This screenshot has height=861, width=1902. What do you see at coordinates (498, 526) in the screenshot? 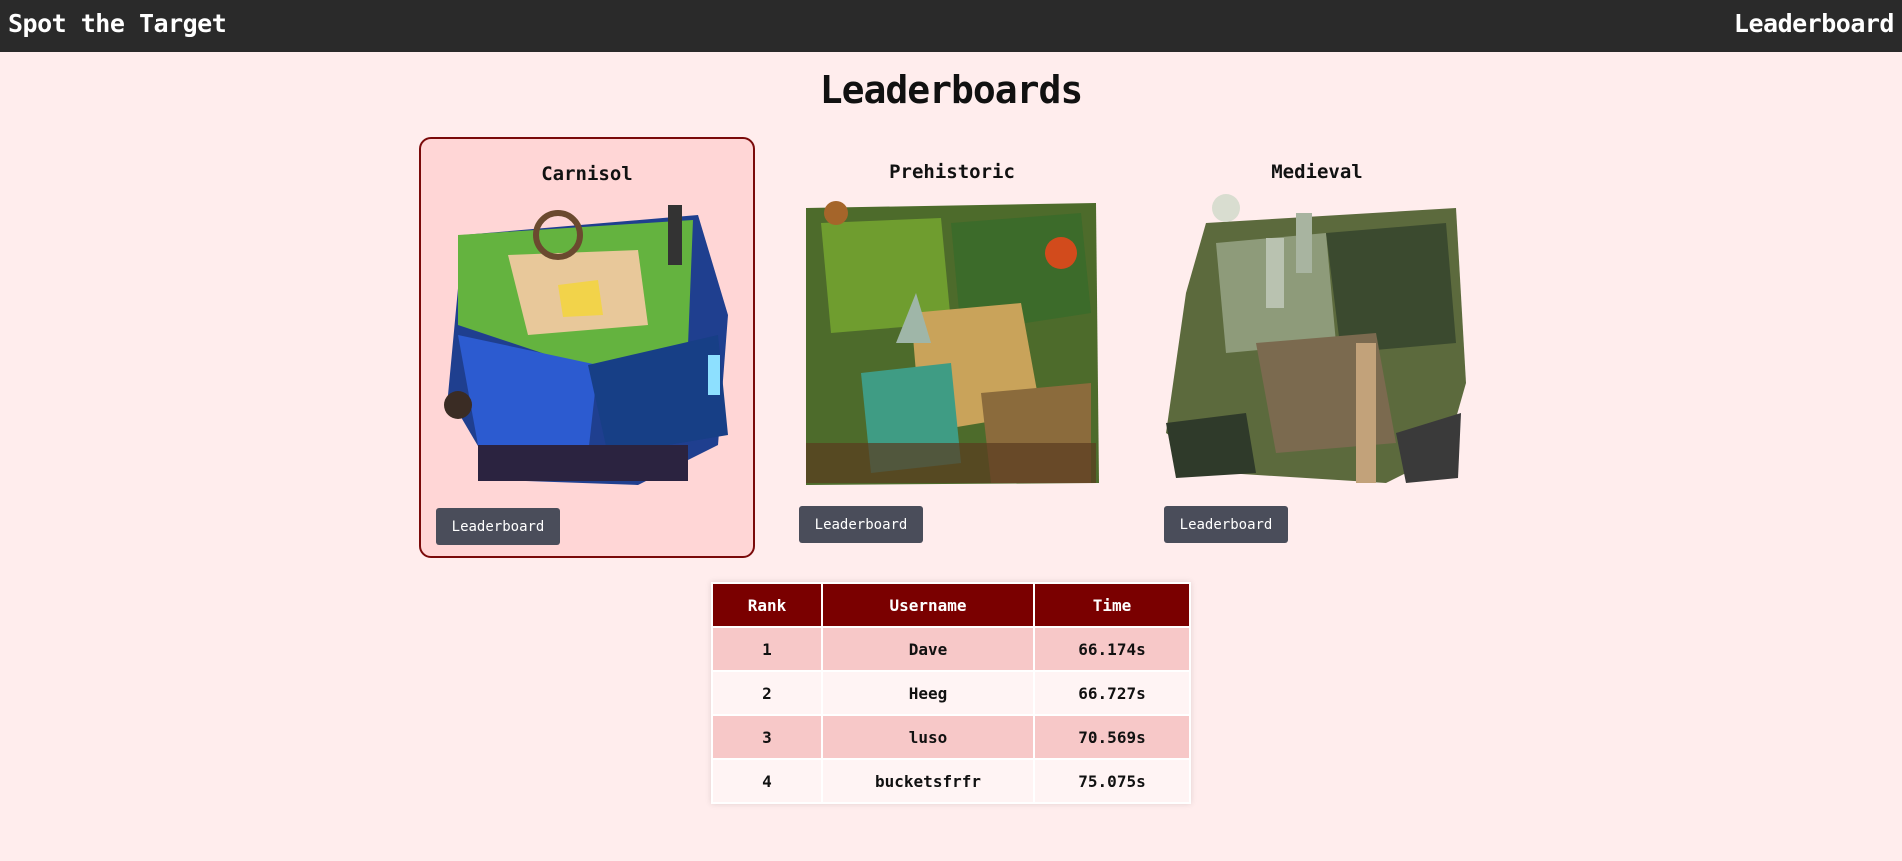
I see `carnisol-leaderboard-button: Leaderboard` at bounding box center [498, 526].